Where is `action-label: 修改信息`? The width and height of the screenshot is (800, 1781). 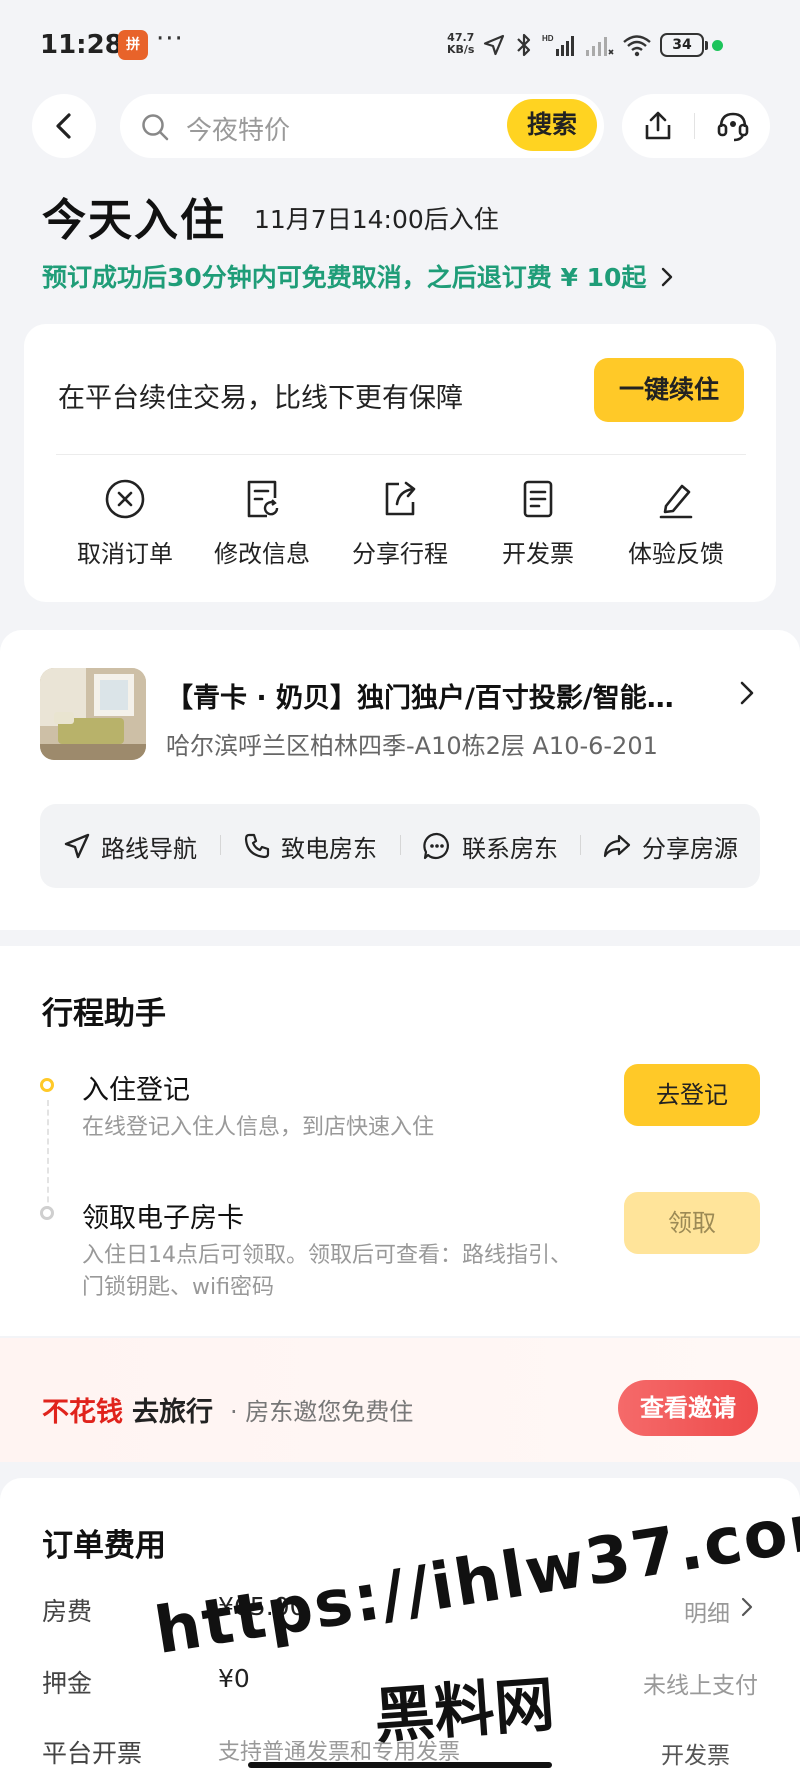 action-label: 修改信息 is located at coordinates (262, 554).